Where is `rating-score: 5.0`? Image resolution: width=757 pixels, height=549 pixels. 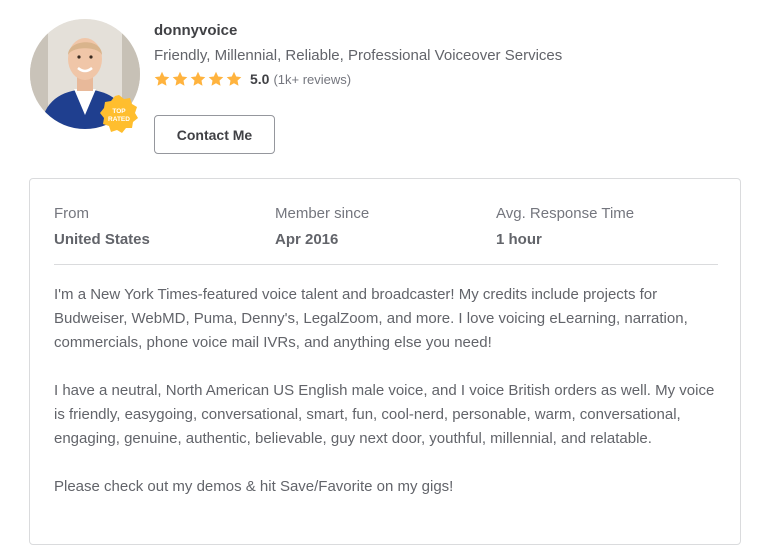
rating-score: 5.0 is located at coordinates (260, 79).